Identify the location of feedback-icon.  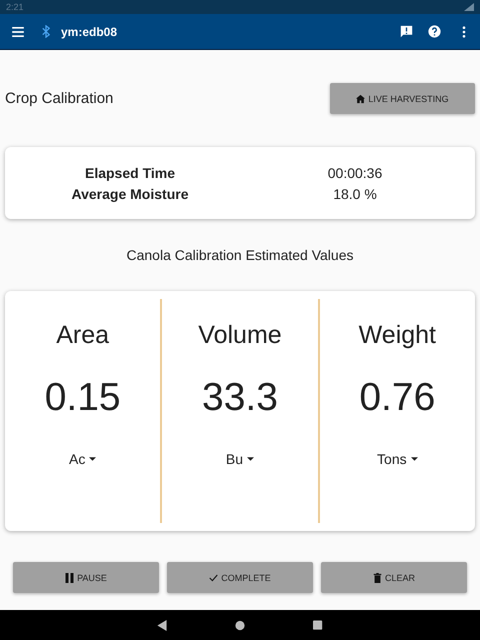
(406, 31).